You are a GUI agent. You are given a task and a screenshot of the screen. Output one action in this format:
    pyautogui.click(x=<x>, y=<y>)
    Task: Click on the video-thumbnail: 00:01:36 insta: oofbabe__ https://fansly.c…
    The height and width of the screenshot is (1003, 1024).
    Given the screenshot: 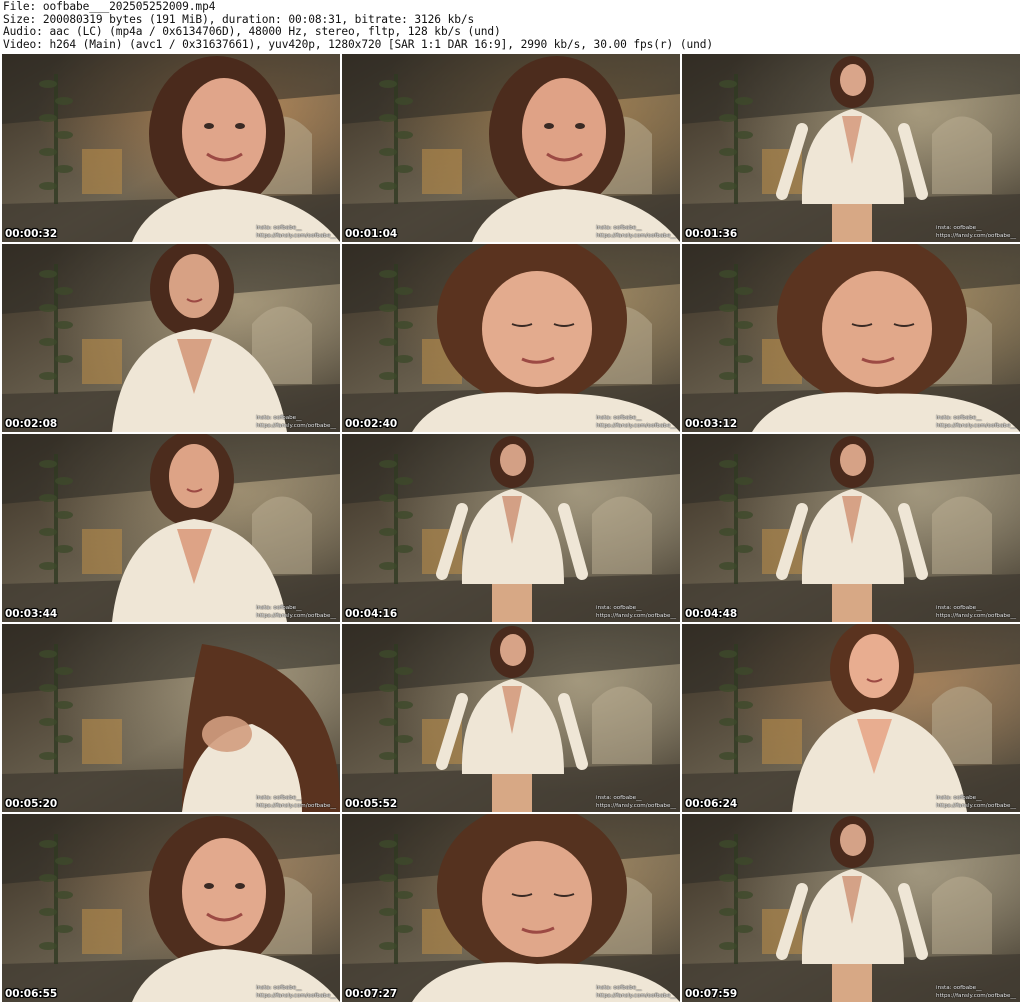 What is the action you would take?
    pyautogui.click(x=851, y=148)
    